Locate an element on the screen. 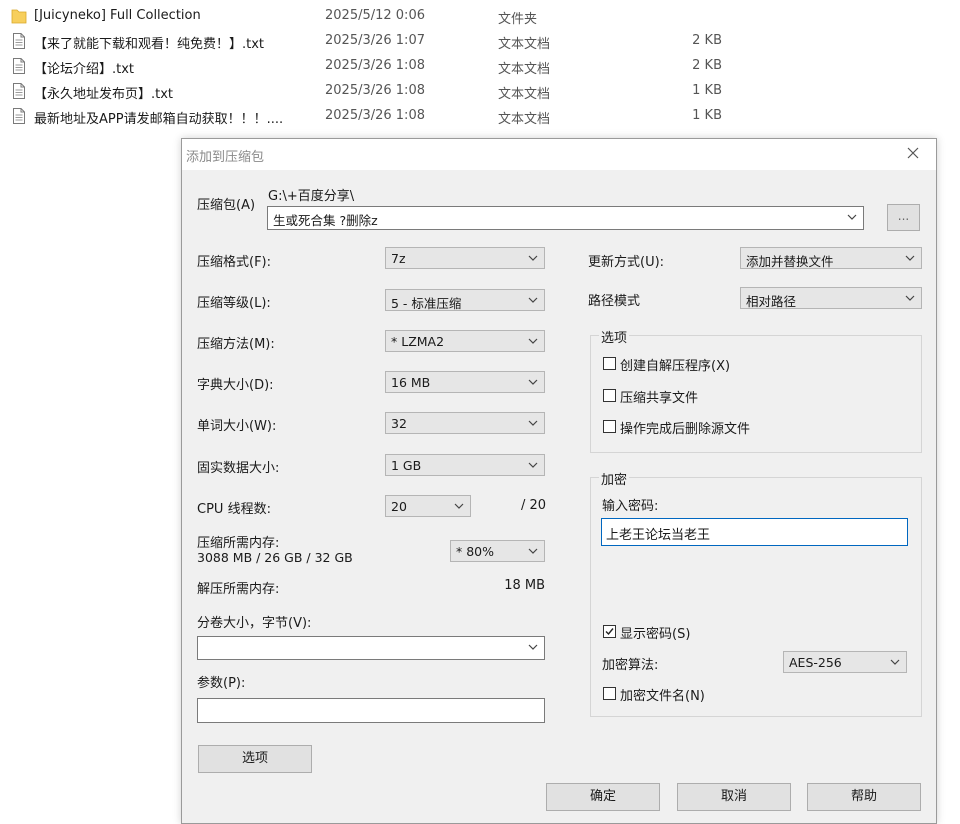  archive-path: G:\+百度分享\ is located at coordinates (311, 196).